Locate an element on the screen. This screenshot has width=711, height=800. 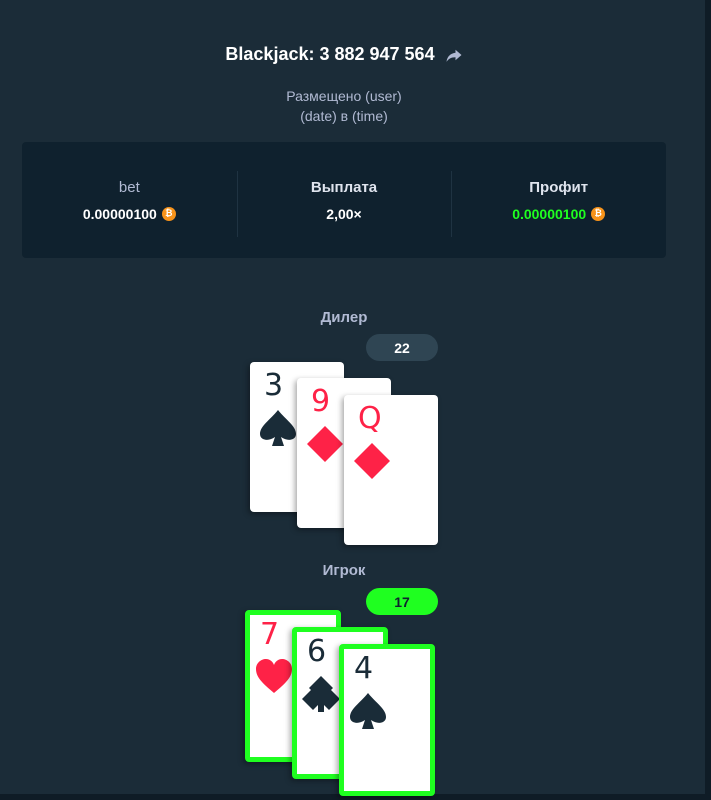
card-rank: 6 is located at coordinates (317, 651).